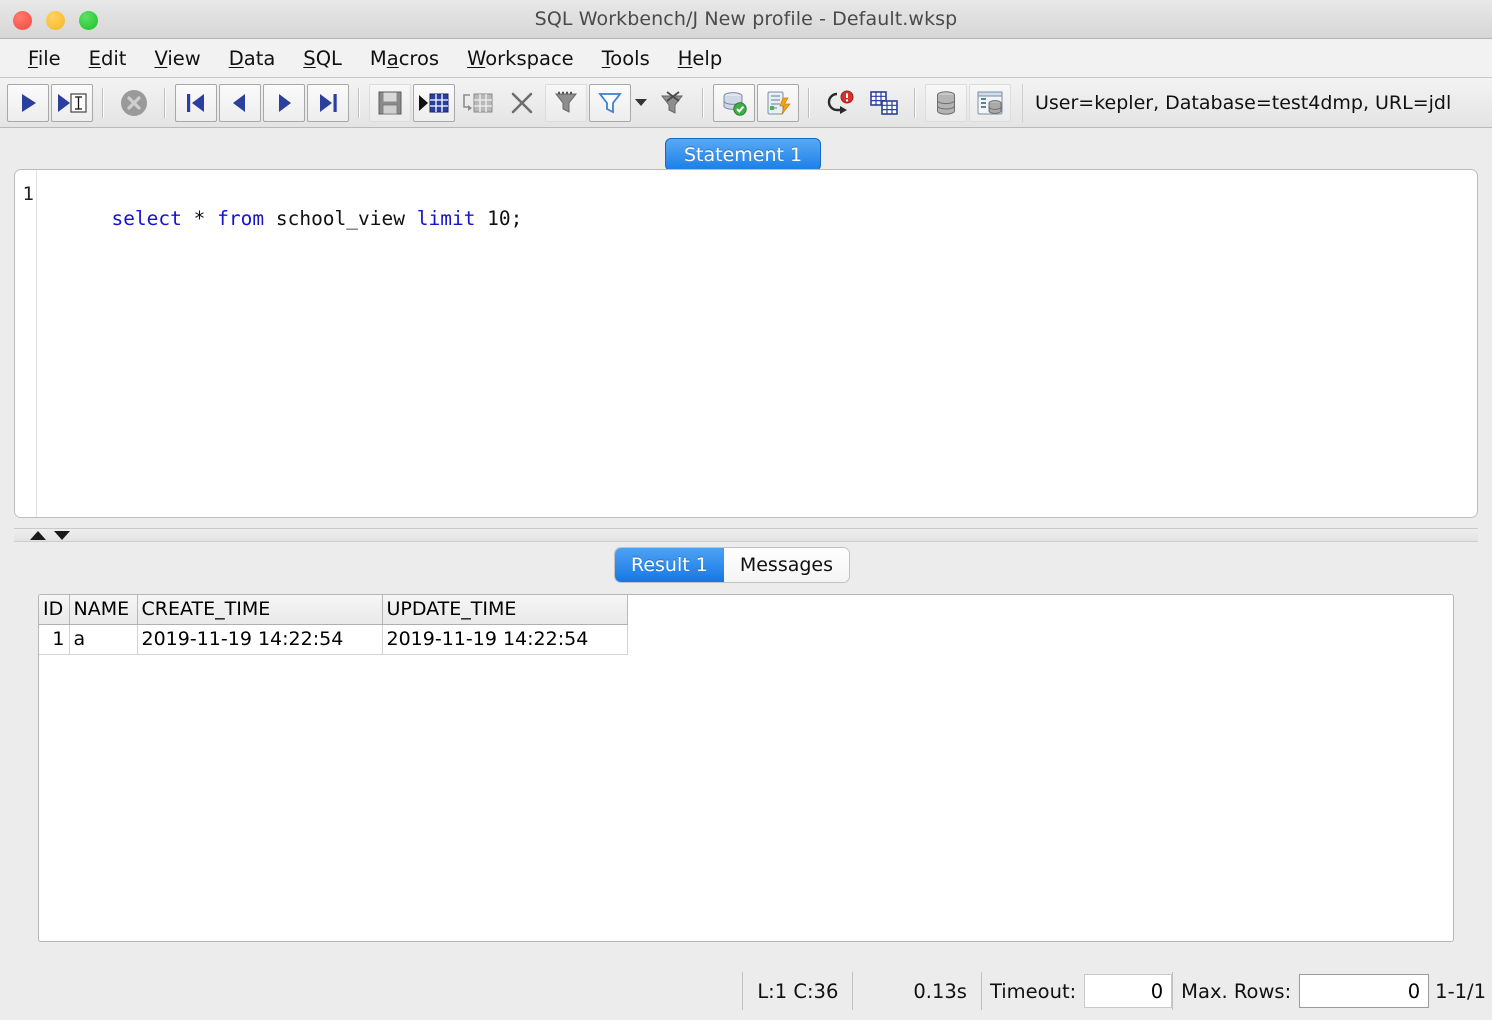 Image resolution: width=1492 pixels, height=1020 pixels. What do you see at coordinates (44, 58) in the screenshot?
I see `menu-item-file: File` at bounding box center [44, 58].